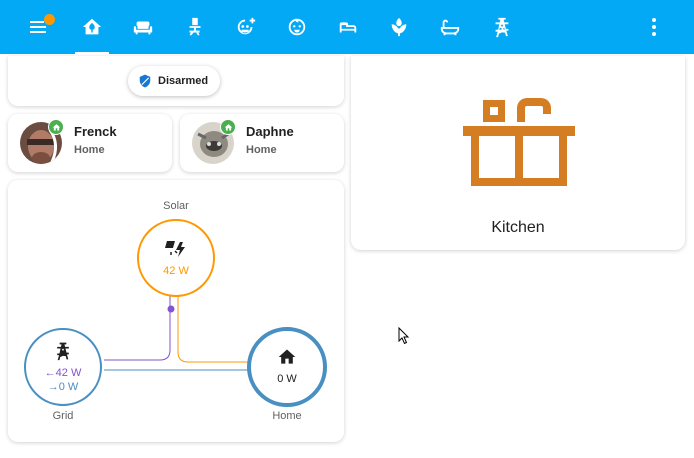  I want to click on menu-icon, so click(37, 22).